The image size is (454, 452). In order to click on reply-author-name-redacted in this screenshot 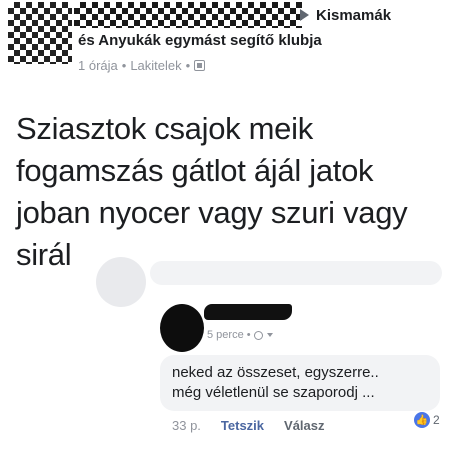, I will do `click(248, 312)`.